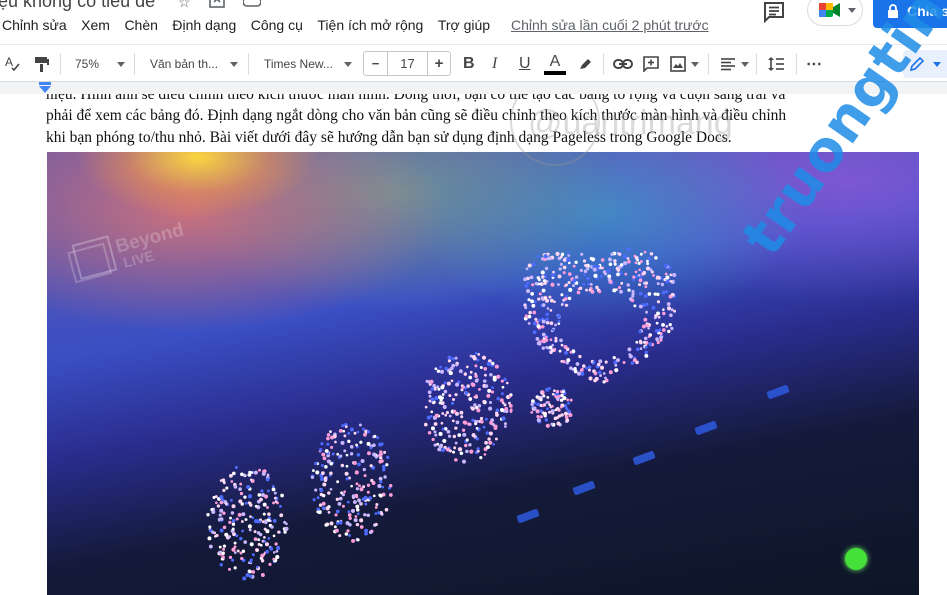 The image size is (947, 595). I want to click on menu-insert: Chèn, so click(140, 25).